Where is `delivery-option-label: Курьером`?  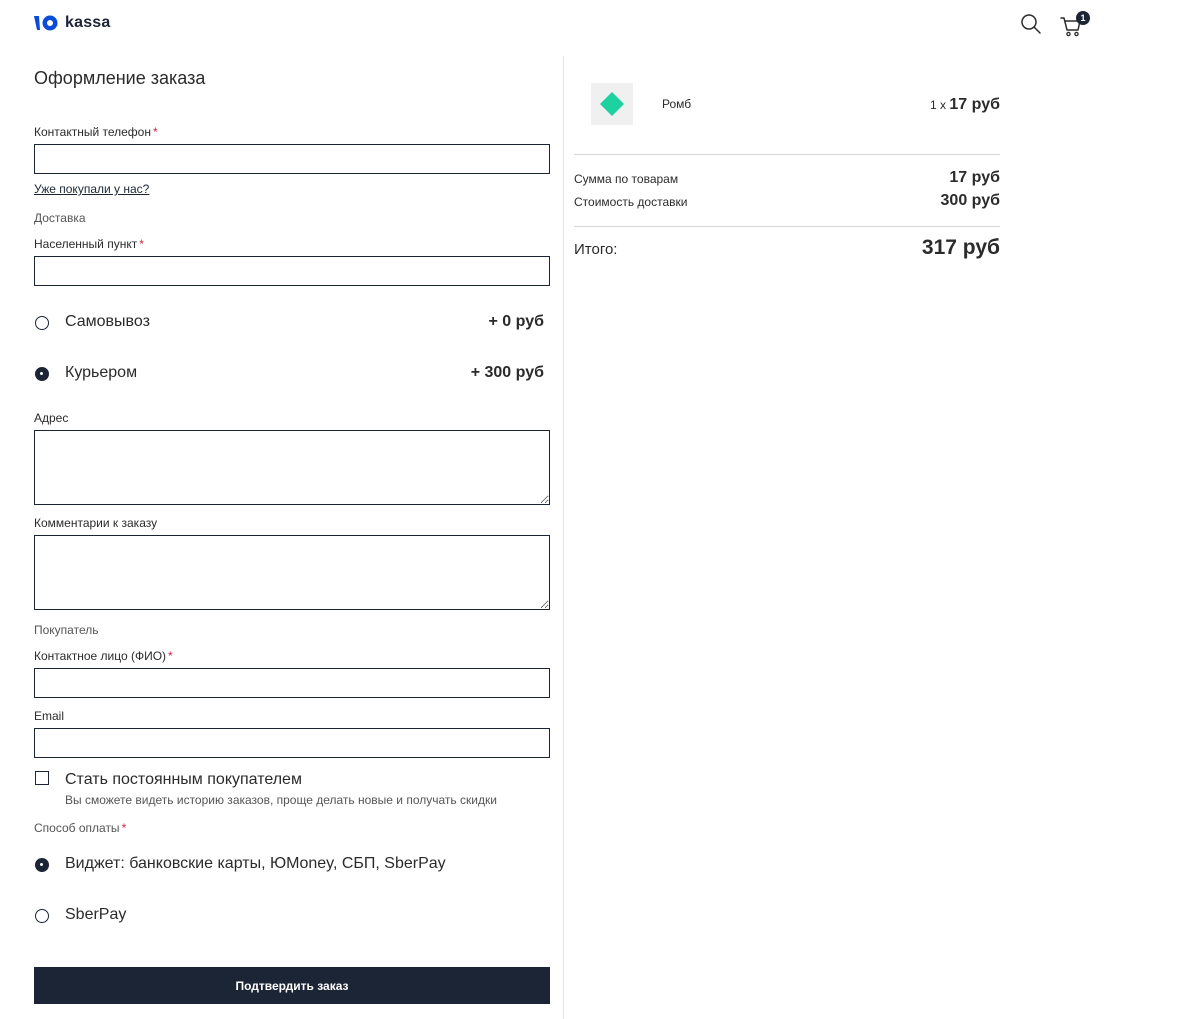
delivery-option-label: Курьером is located at coordinates (101, 372).